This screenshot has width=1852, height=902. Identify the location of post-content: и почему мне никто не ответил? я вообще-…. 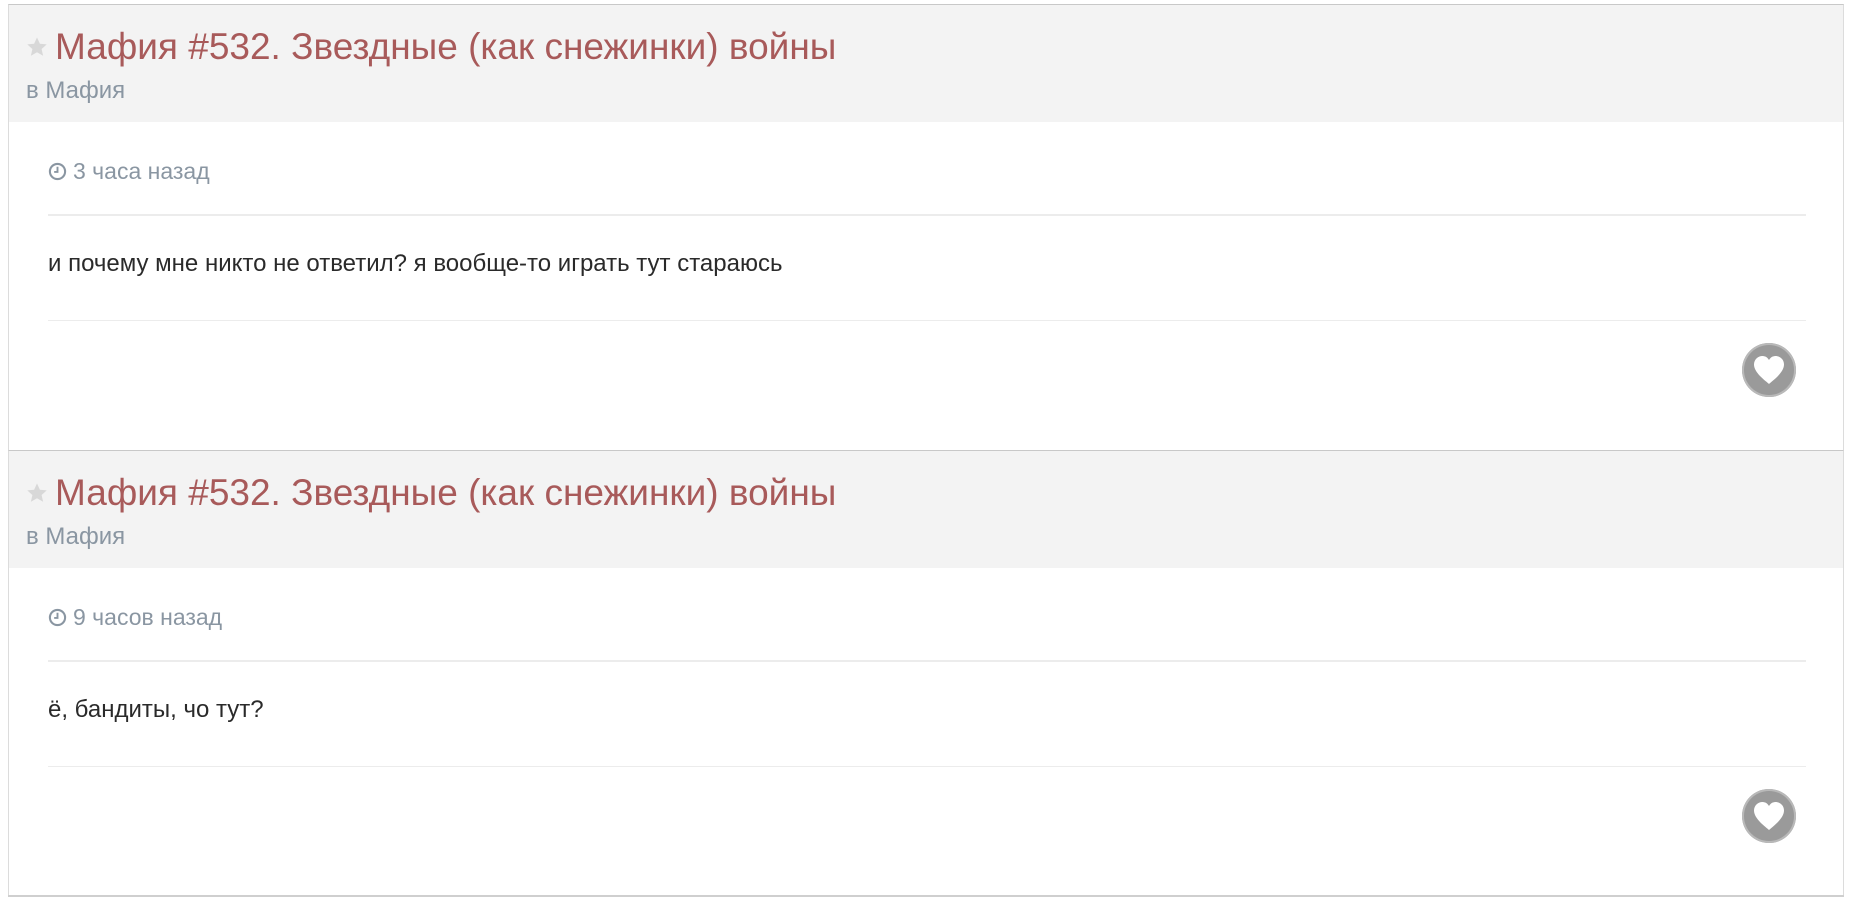
(415, 263).